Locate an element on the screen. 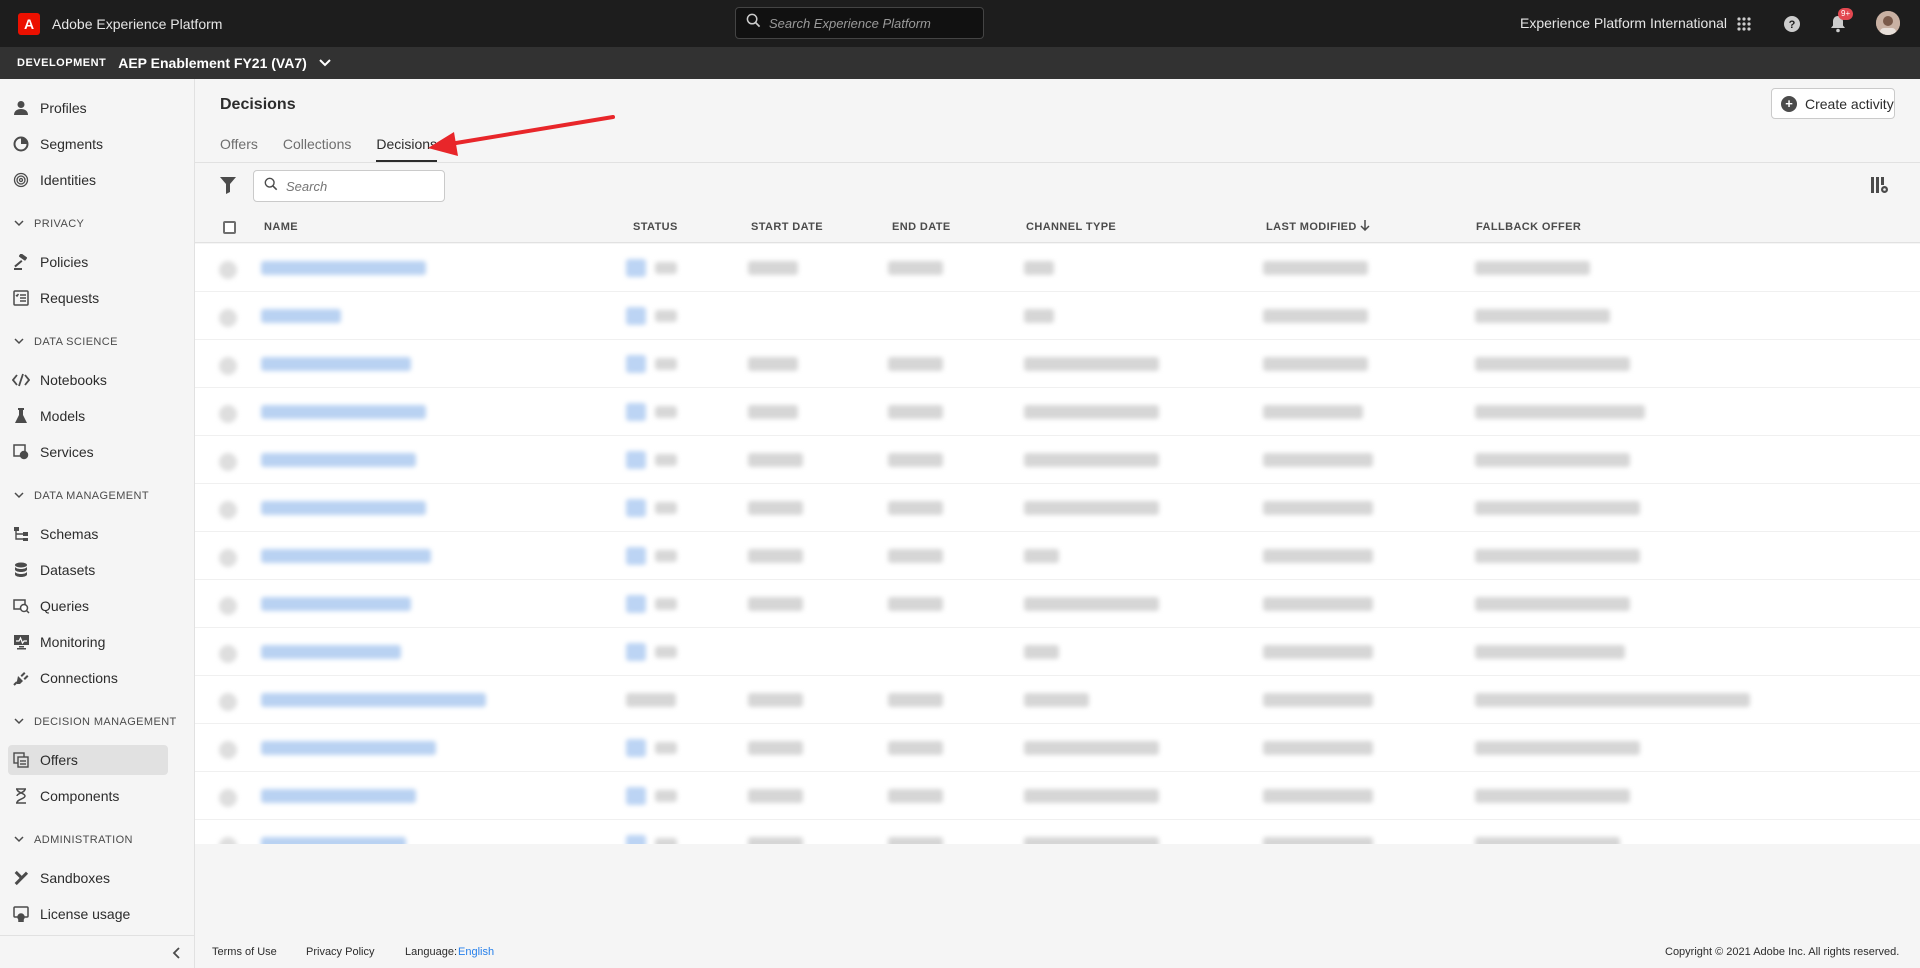  filter-icon is located at coordinates (228, 188).